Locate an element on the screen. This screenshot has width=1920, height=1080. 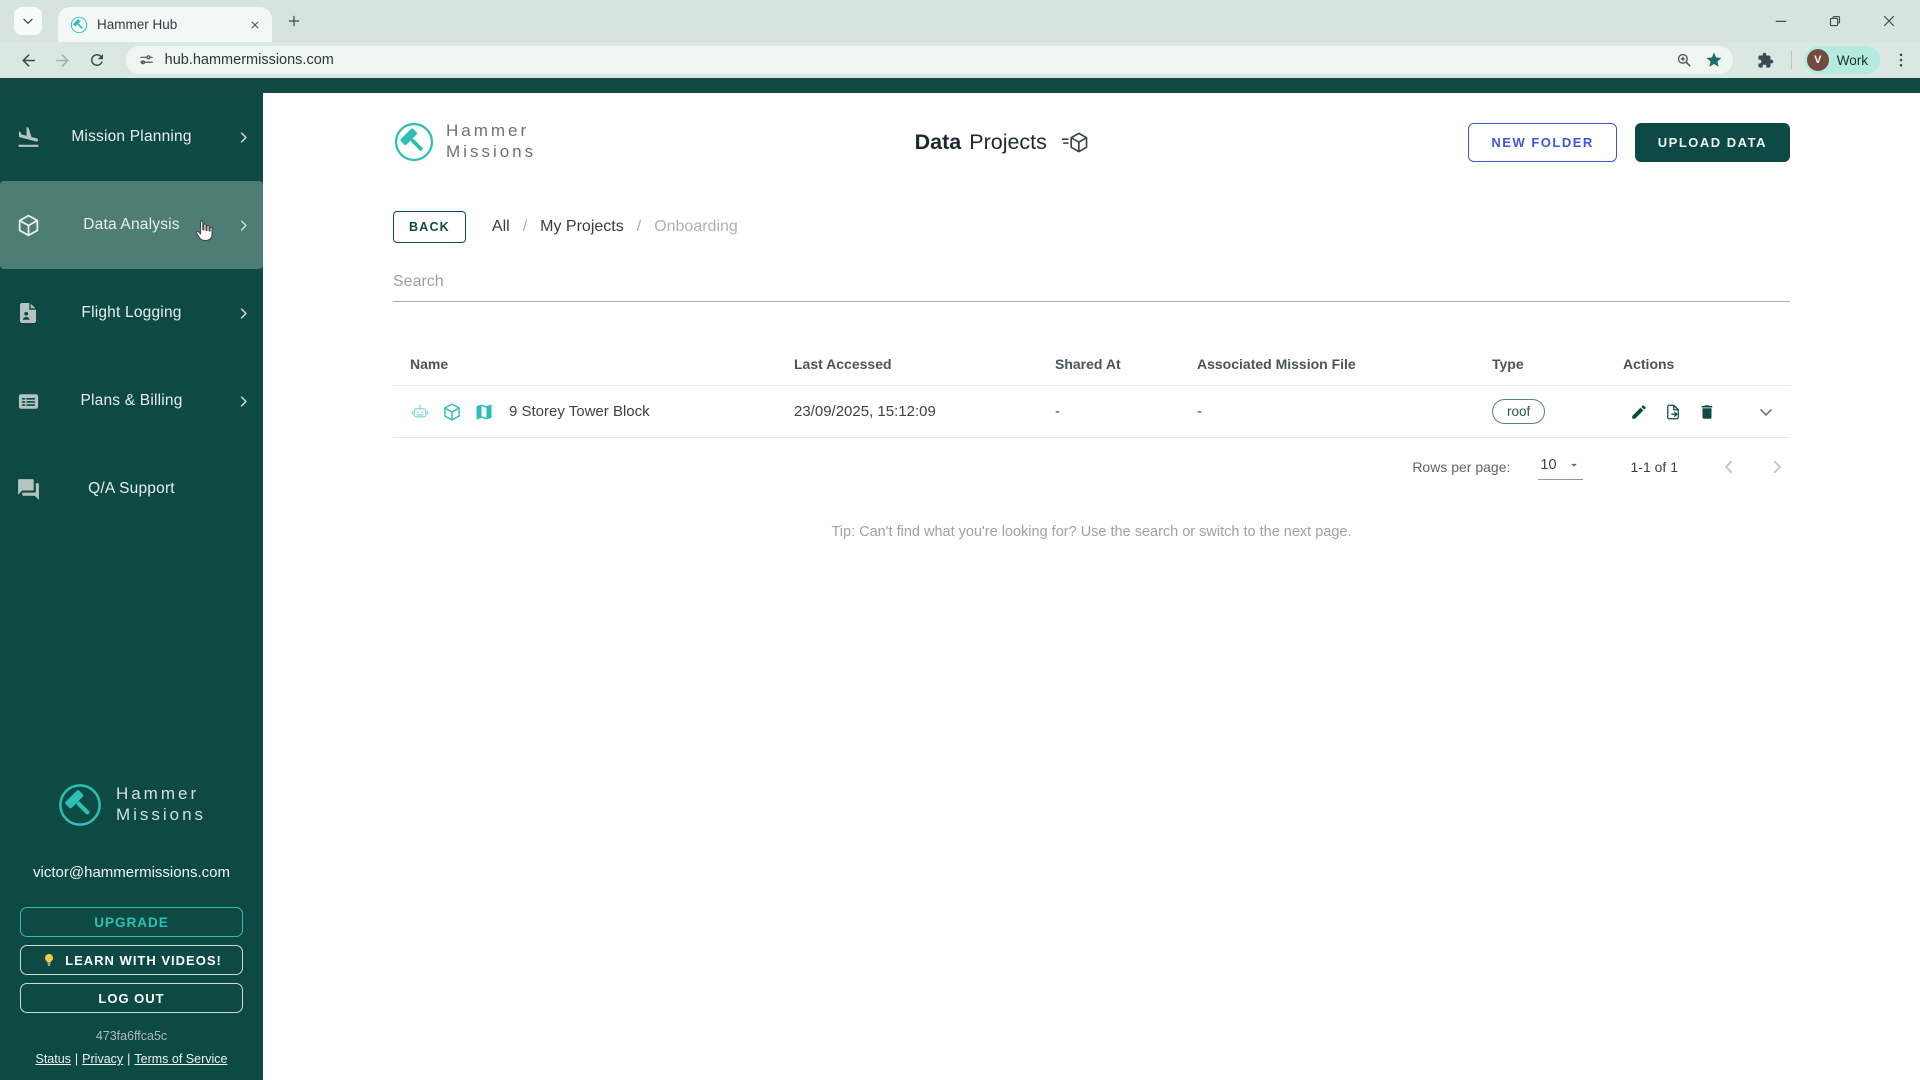
site-favicon is located at coordinates (79, 25).